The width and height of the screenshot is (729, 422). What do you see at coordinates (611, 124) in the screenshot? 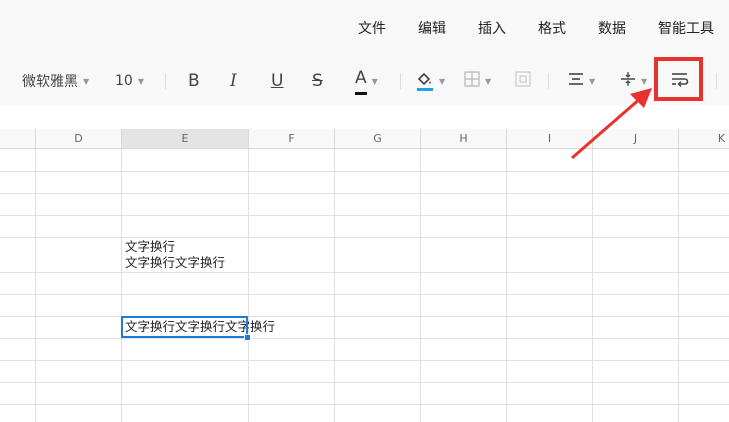
I see `annotation-arrow-icon` at bounding box center [611, 124].